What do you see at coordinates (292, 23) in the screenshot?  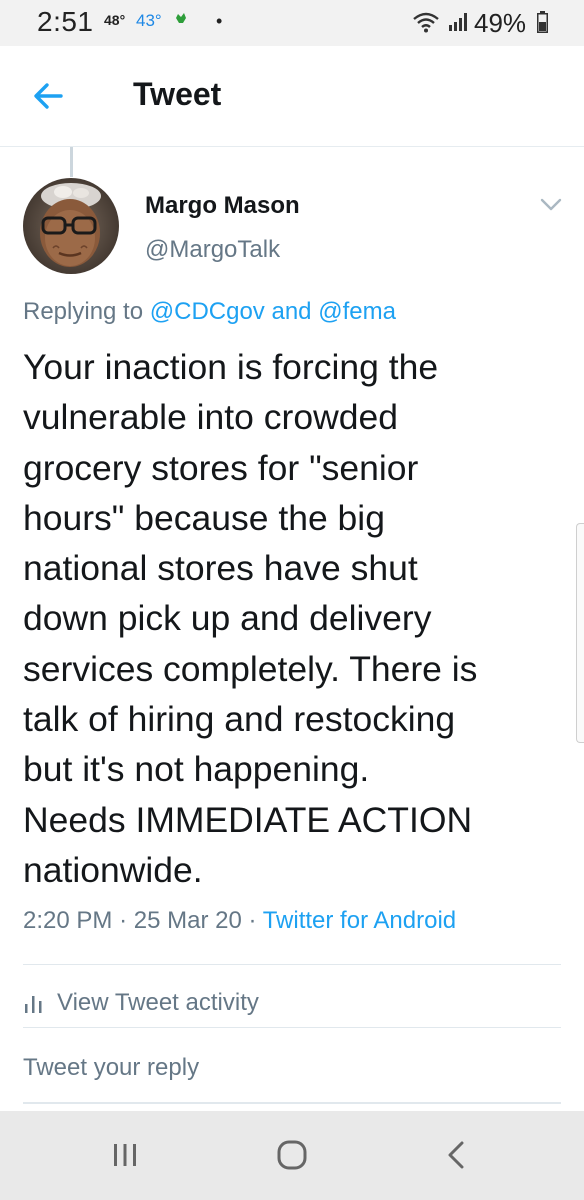 I see `status-bar: 2:51 48° 43° • 49%` at bounding box center [292, 23].